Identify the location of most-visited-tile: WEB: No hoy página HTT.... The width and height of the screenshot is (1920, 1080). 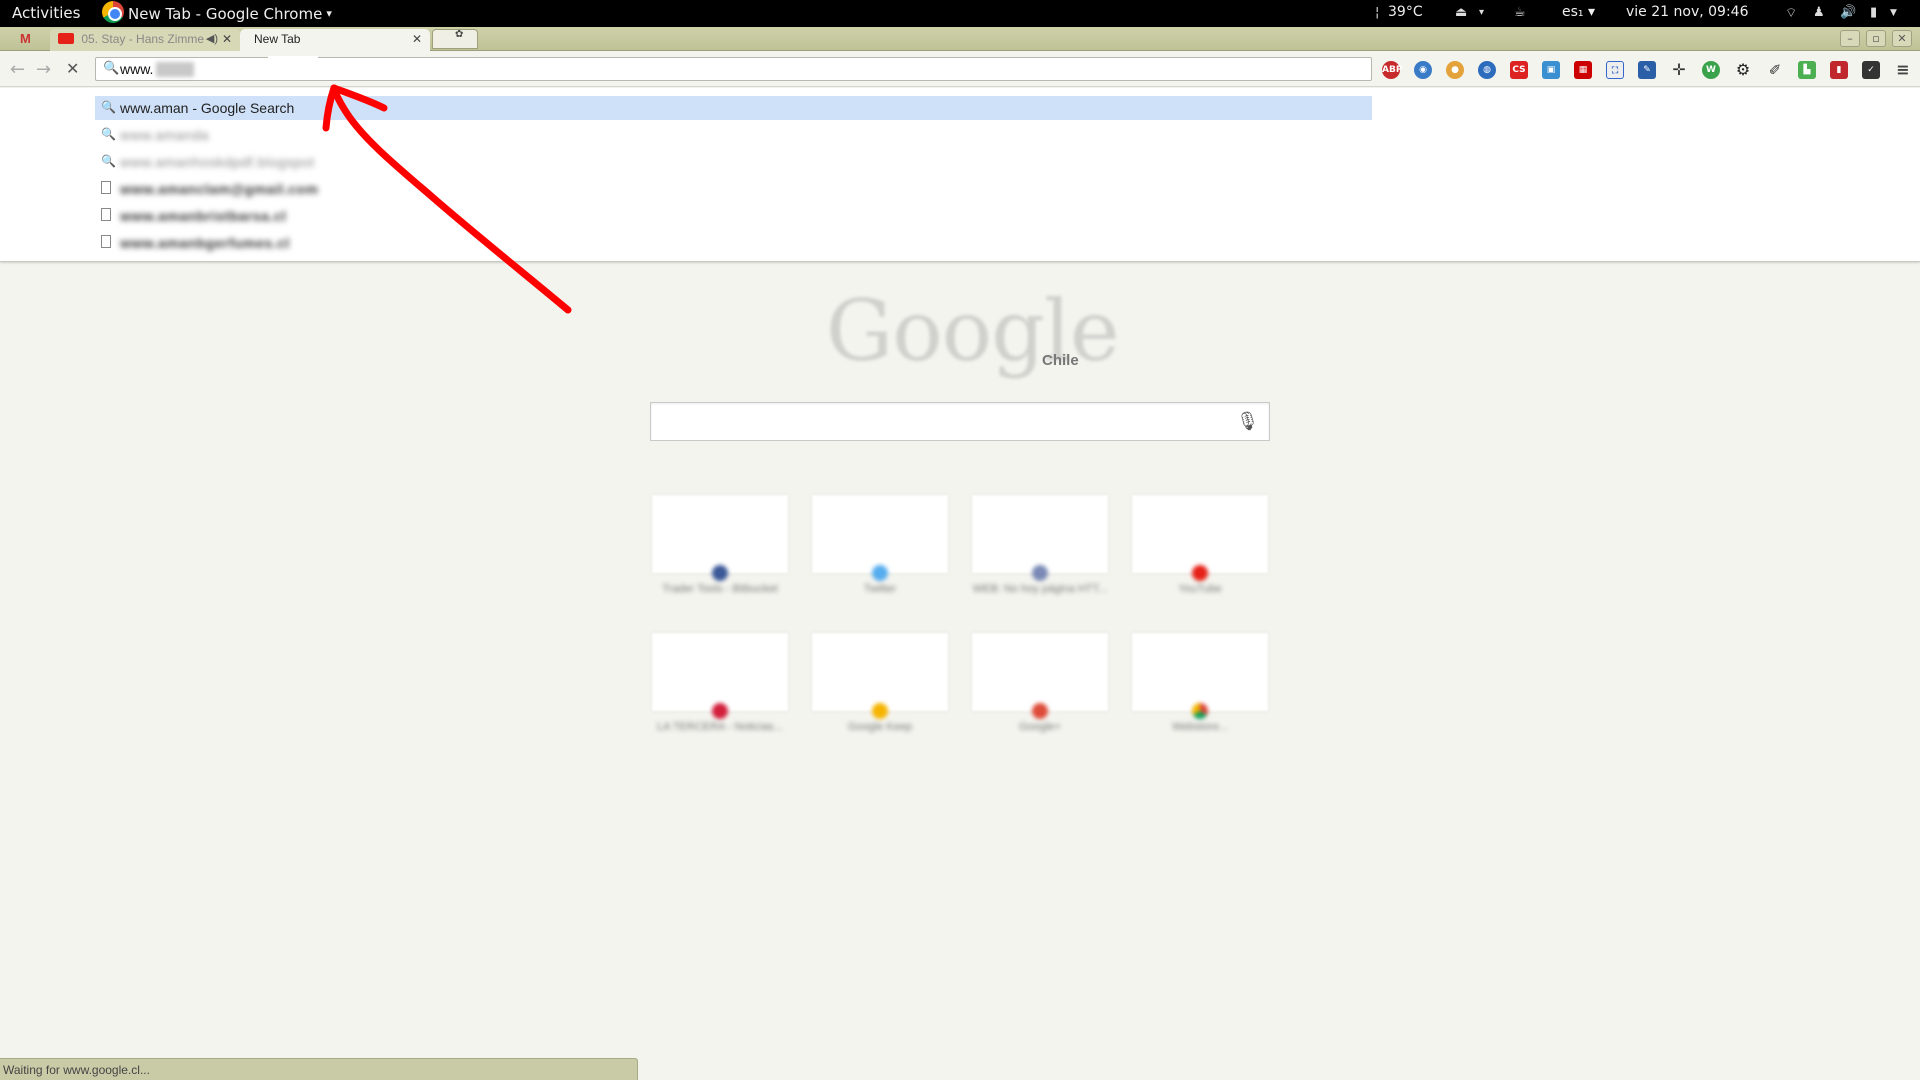
(1040, 545).